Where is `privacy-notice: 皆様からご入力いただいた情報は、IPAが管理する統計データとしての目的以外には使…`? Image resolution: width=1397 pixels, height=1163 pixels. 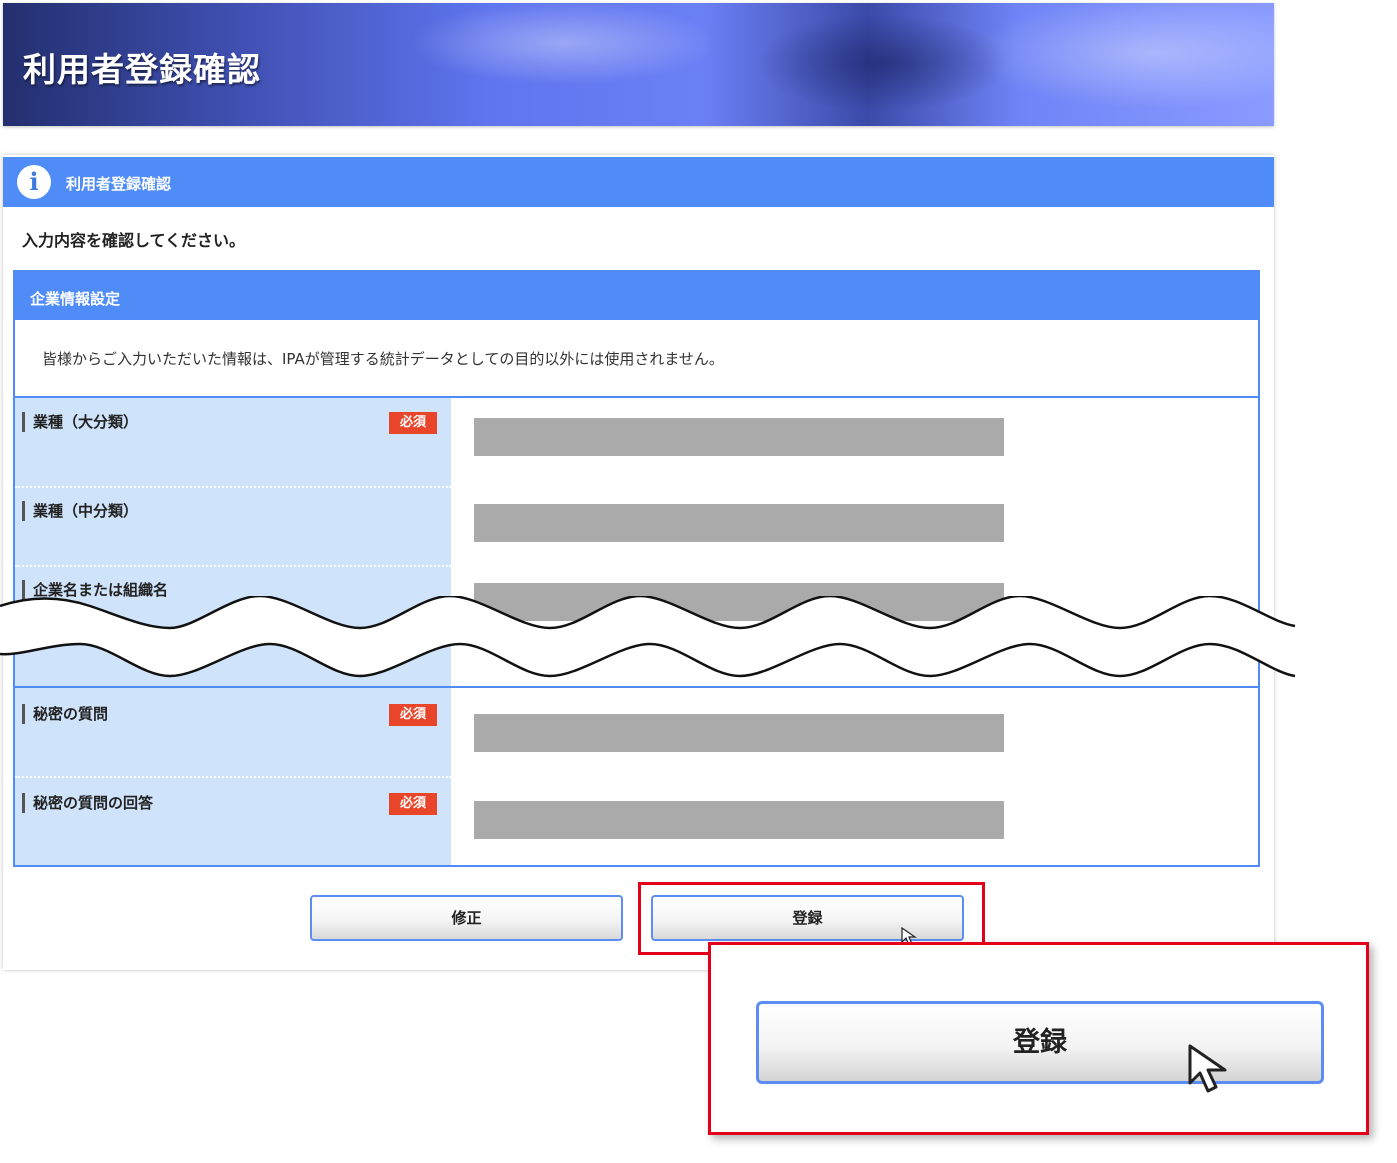
privacy-notice: 皆様からご入力いただいた情報は、IPAが管理する統計データとしての目的以外には使… is located at coordinates (636, 359).